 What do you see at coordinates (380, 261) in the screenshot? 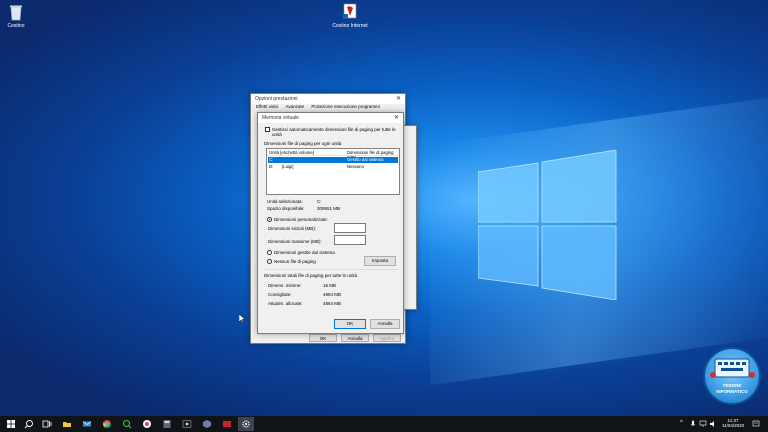
I see `set-button: Imposta` at bounding box center [380, 261].